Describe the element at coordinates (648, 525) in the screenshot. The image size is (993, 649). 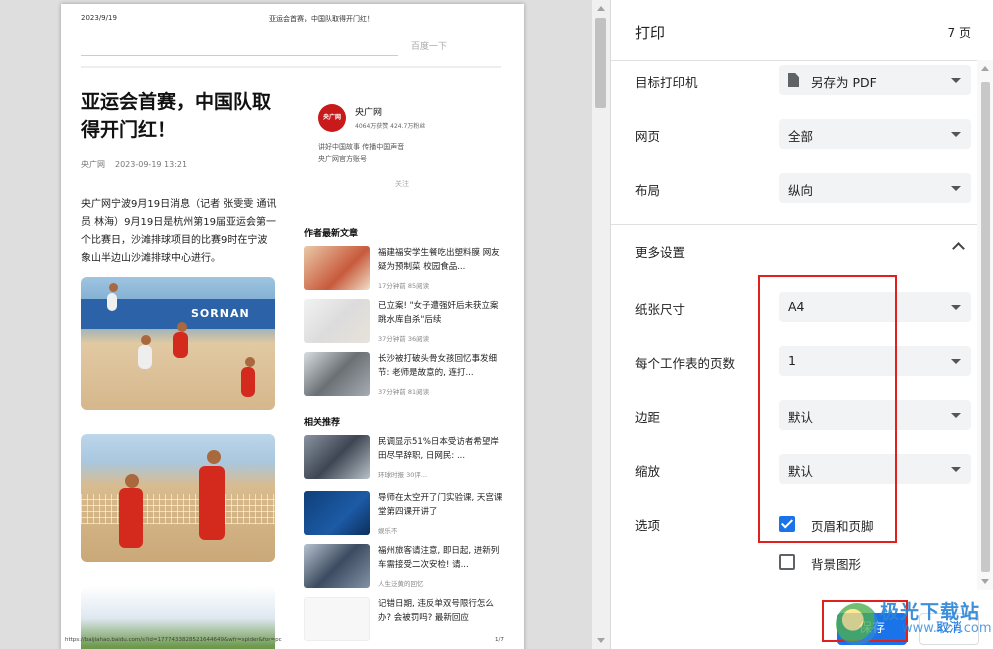
I see `options-label: 选项` at that location.